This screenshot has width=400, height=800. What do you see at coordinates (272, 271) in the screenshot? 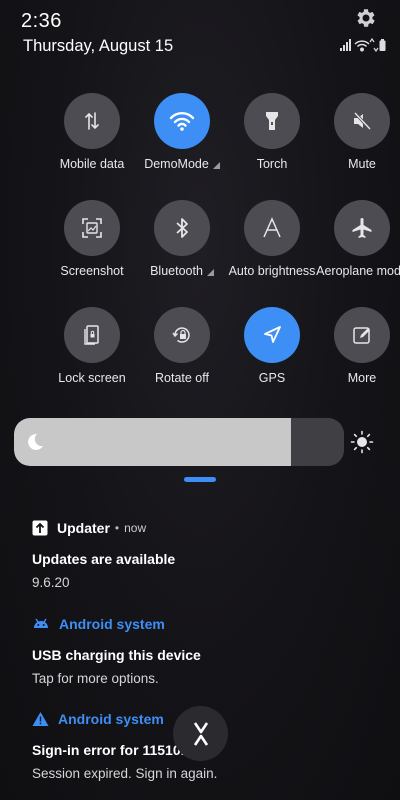
I see `tile-label: Auto brightness` at bounding box center [272, 271].